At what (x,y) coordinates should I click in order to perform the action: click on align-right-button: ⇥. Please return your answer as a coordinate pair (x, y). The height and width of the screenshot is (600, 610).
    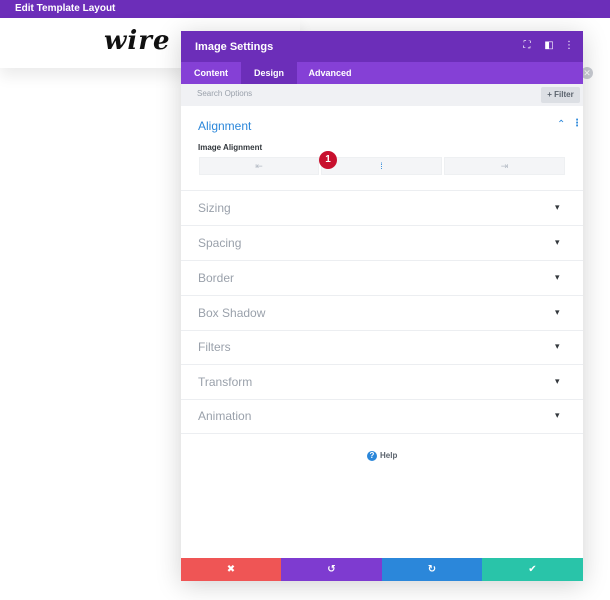
    Looking at the image, I should click on (504, 166).